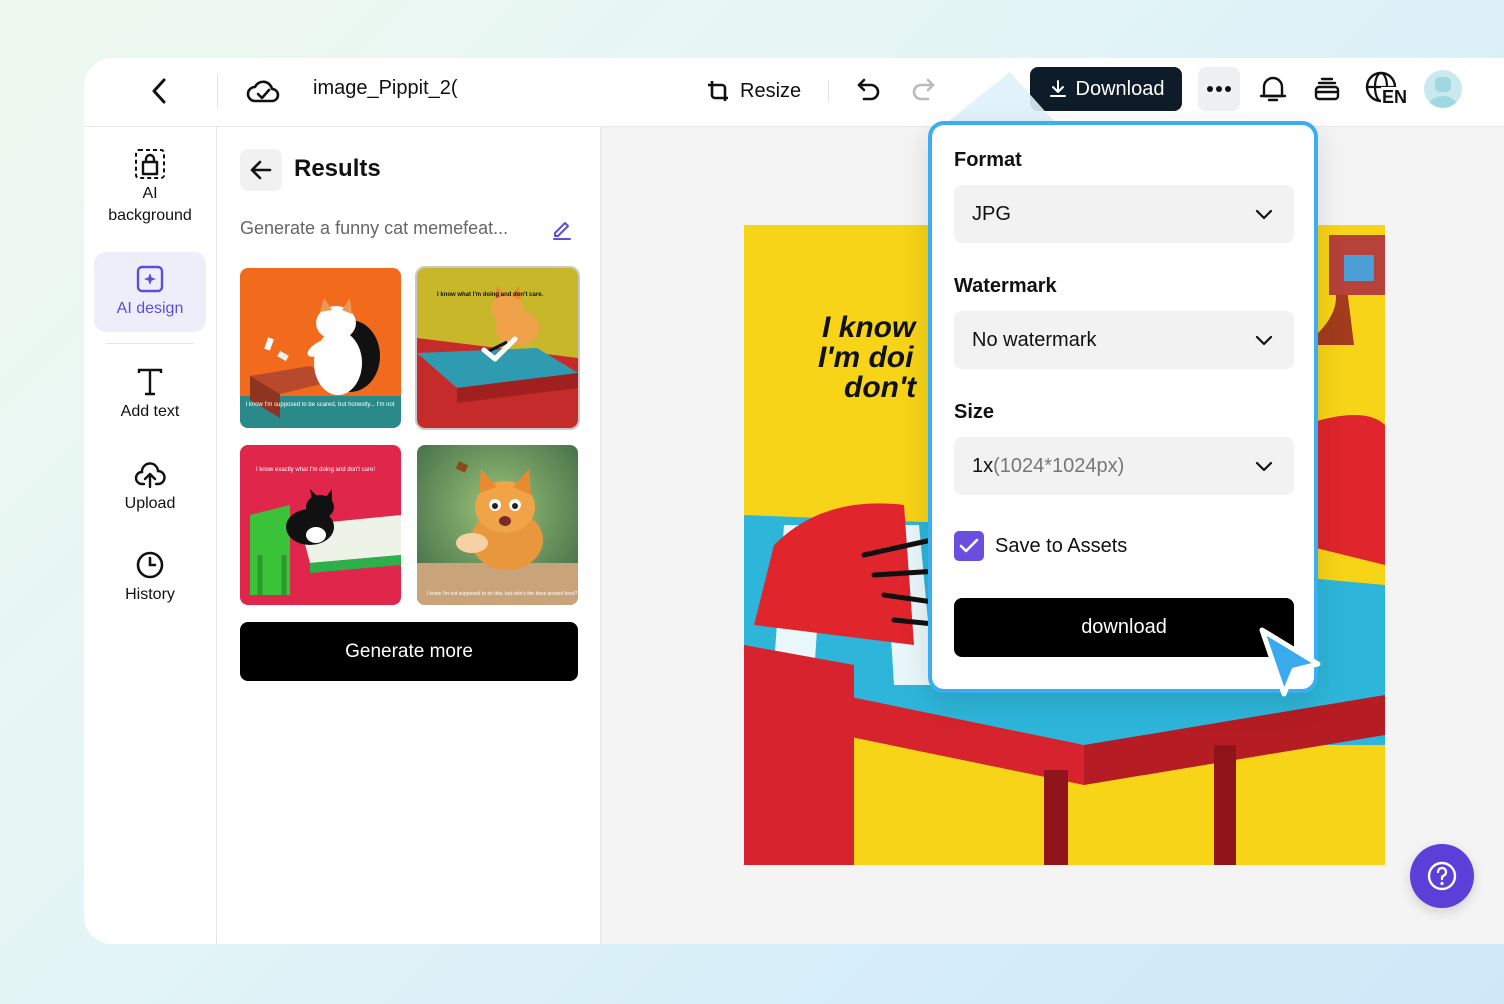 This screenshot has width=1504, height=1004. I want to click on cat-meme-image-2: I know what I'm doing and don't care., so click(497, 348).